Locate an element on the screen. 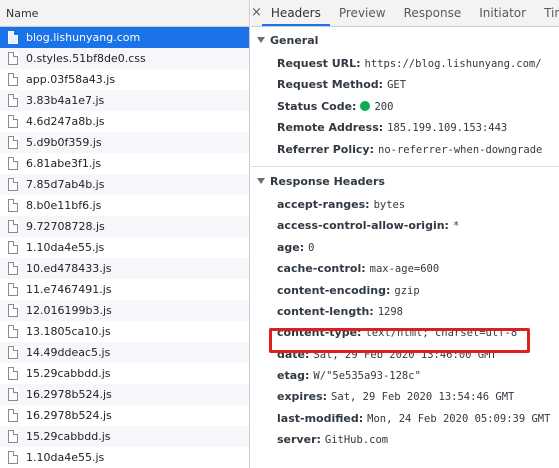  request-method-value: GET is located at coordinates (397, 85).